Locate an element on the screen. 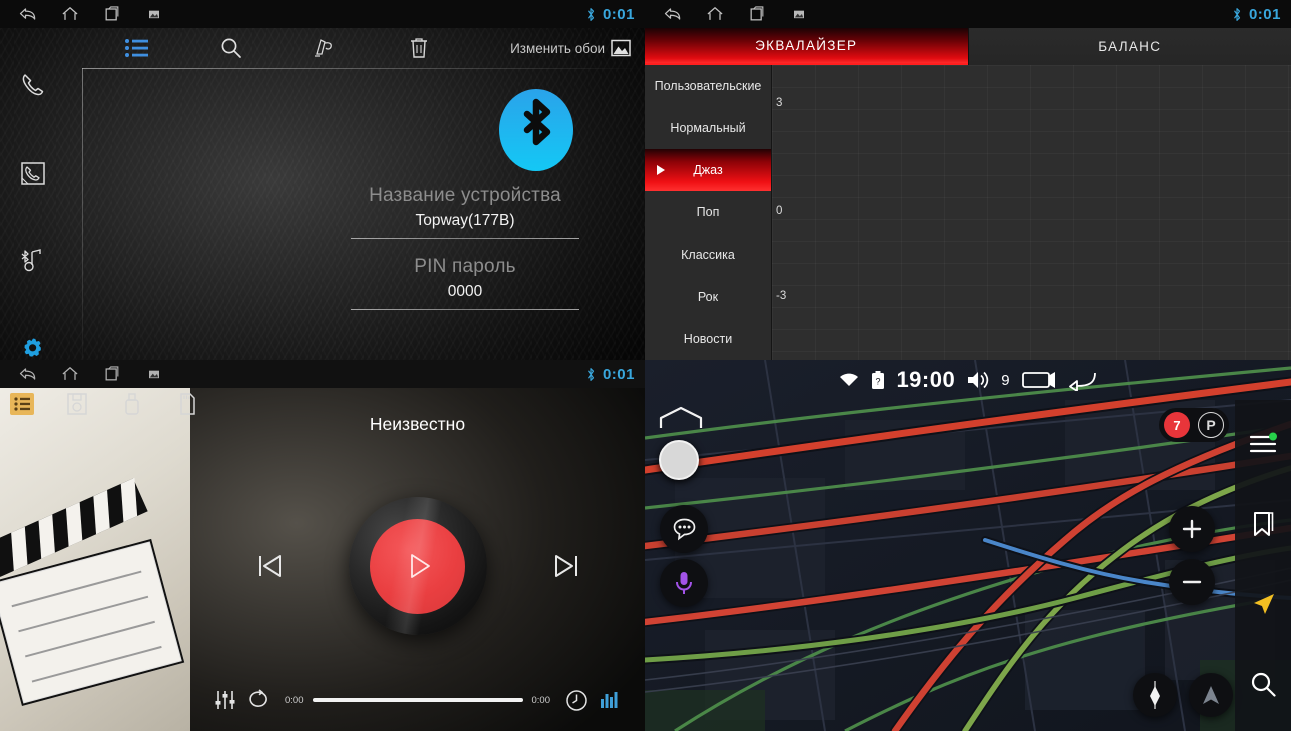 Image resolution: width=1291 pixels, height=731 pixels. device-name-label: Название устройства is located at coordinates (465, 195).